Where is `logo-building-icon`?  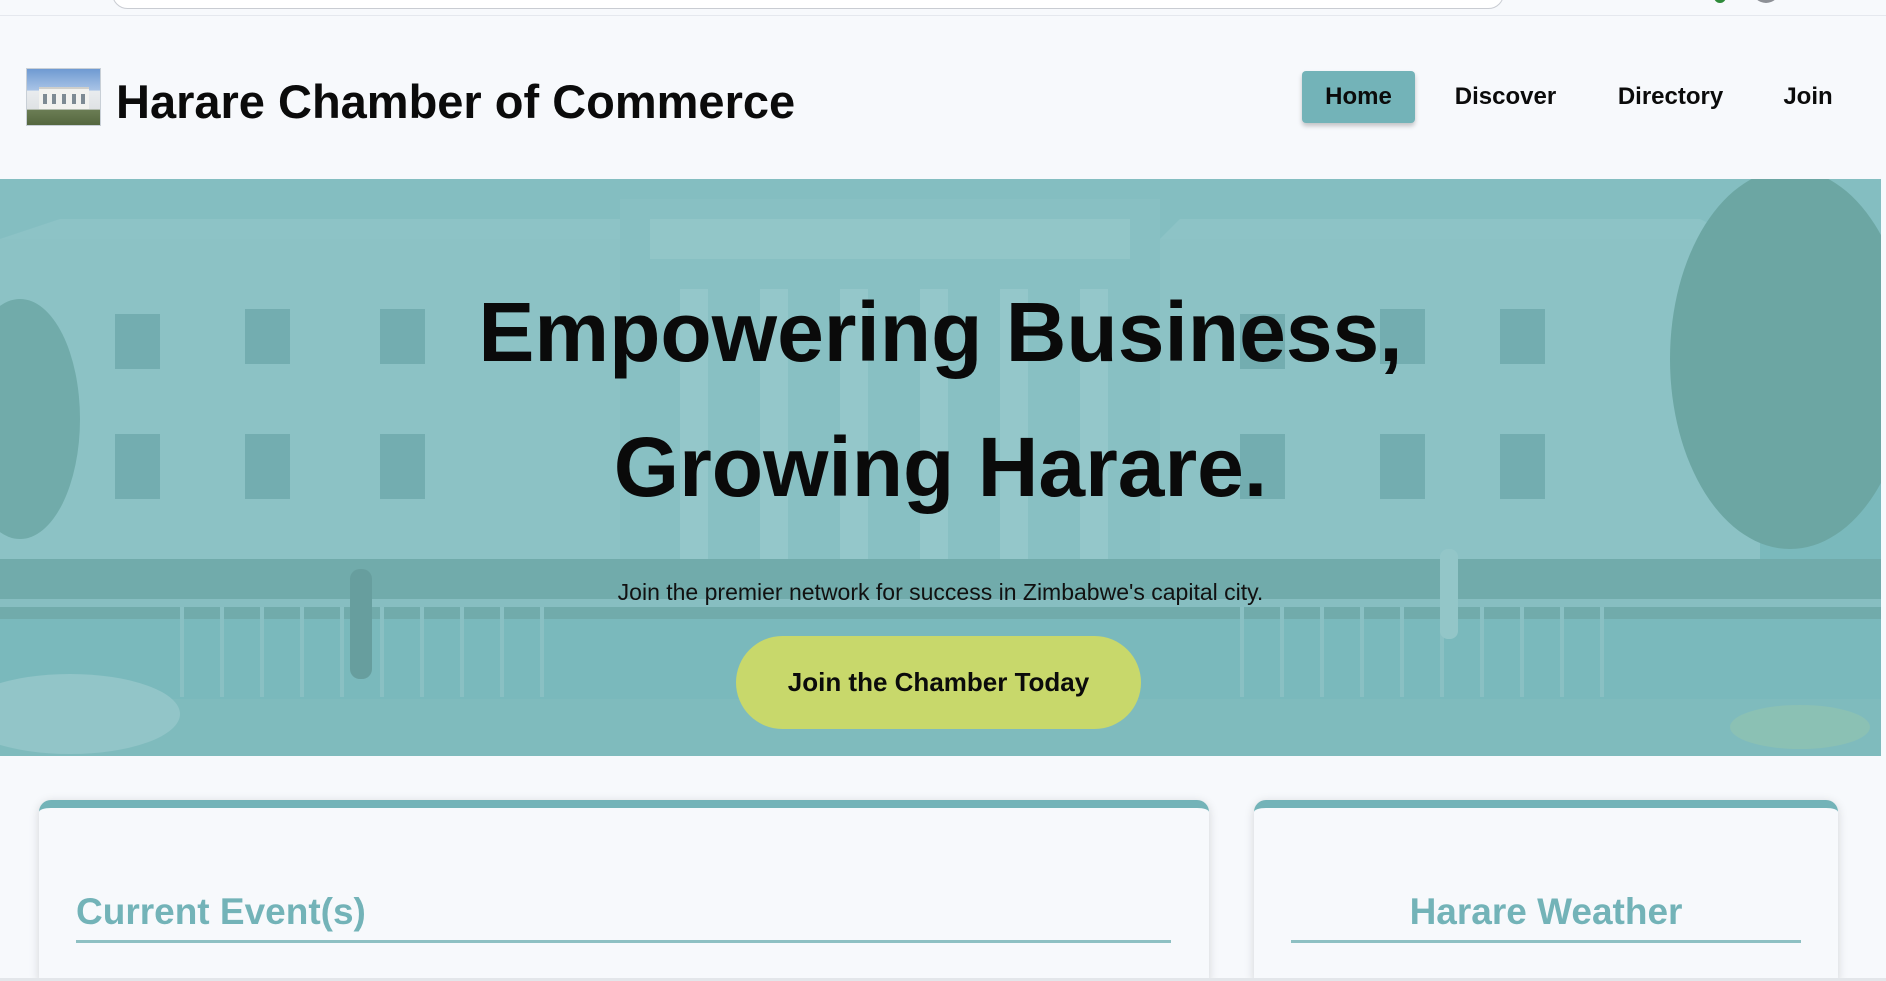 logo-building-icon is located at coordinates (64, 98).